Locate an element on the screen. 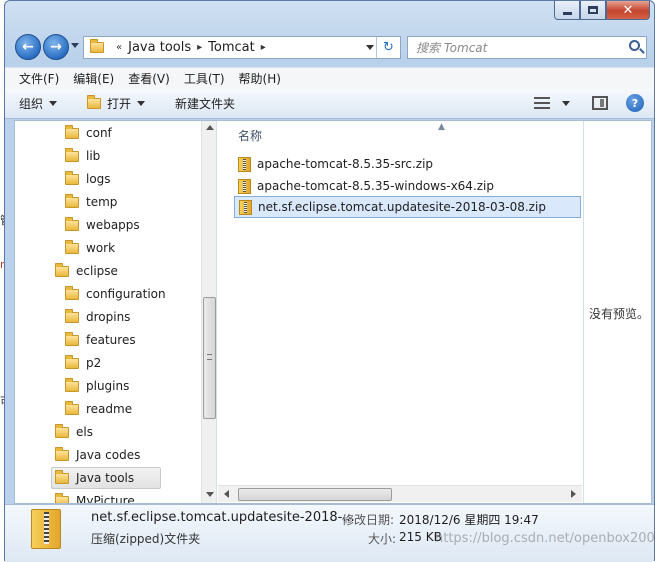 This screenshot has width=655, height=562. tree-item-label: work is located at coordinates (101, 248).